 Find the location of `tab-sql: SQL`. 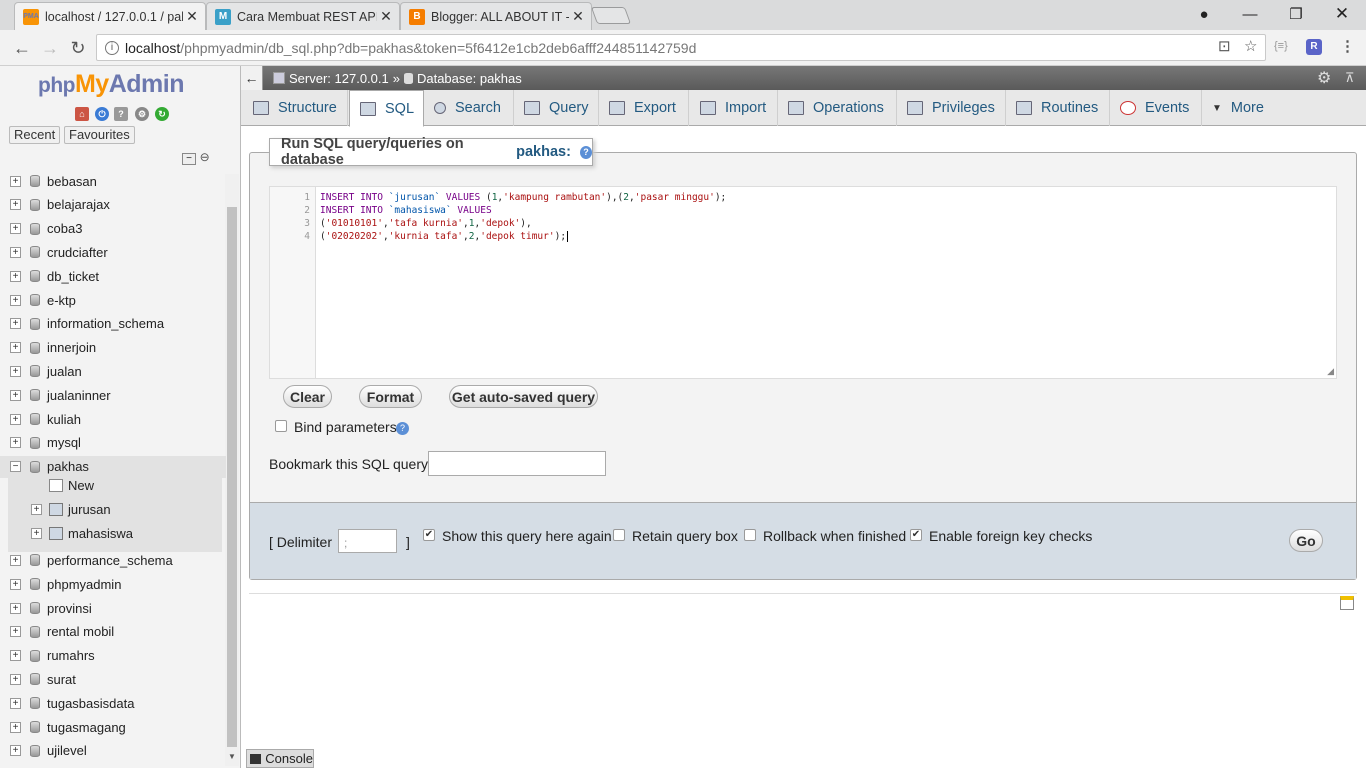

tab-sql: SQL is located at coordinates (386, 108).